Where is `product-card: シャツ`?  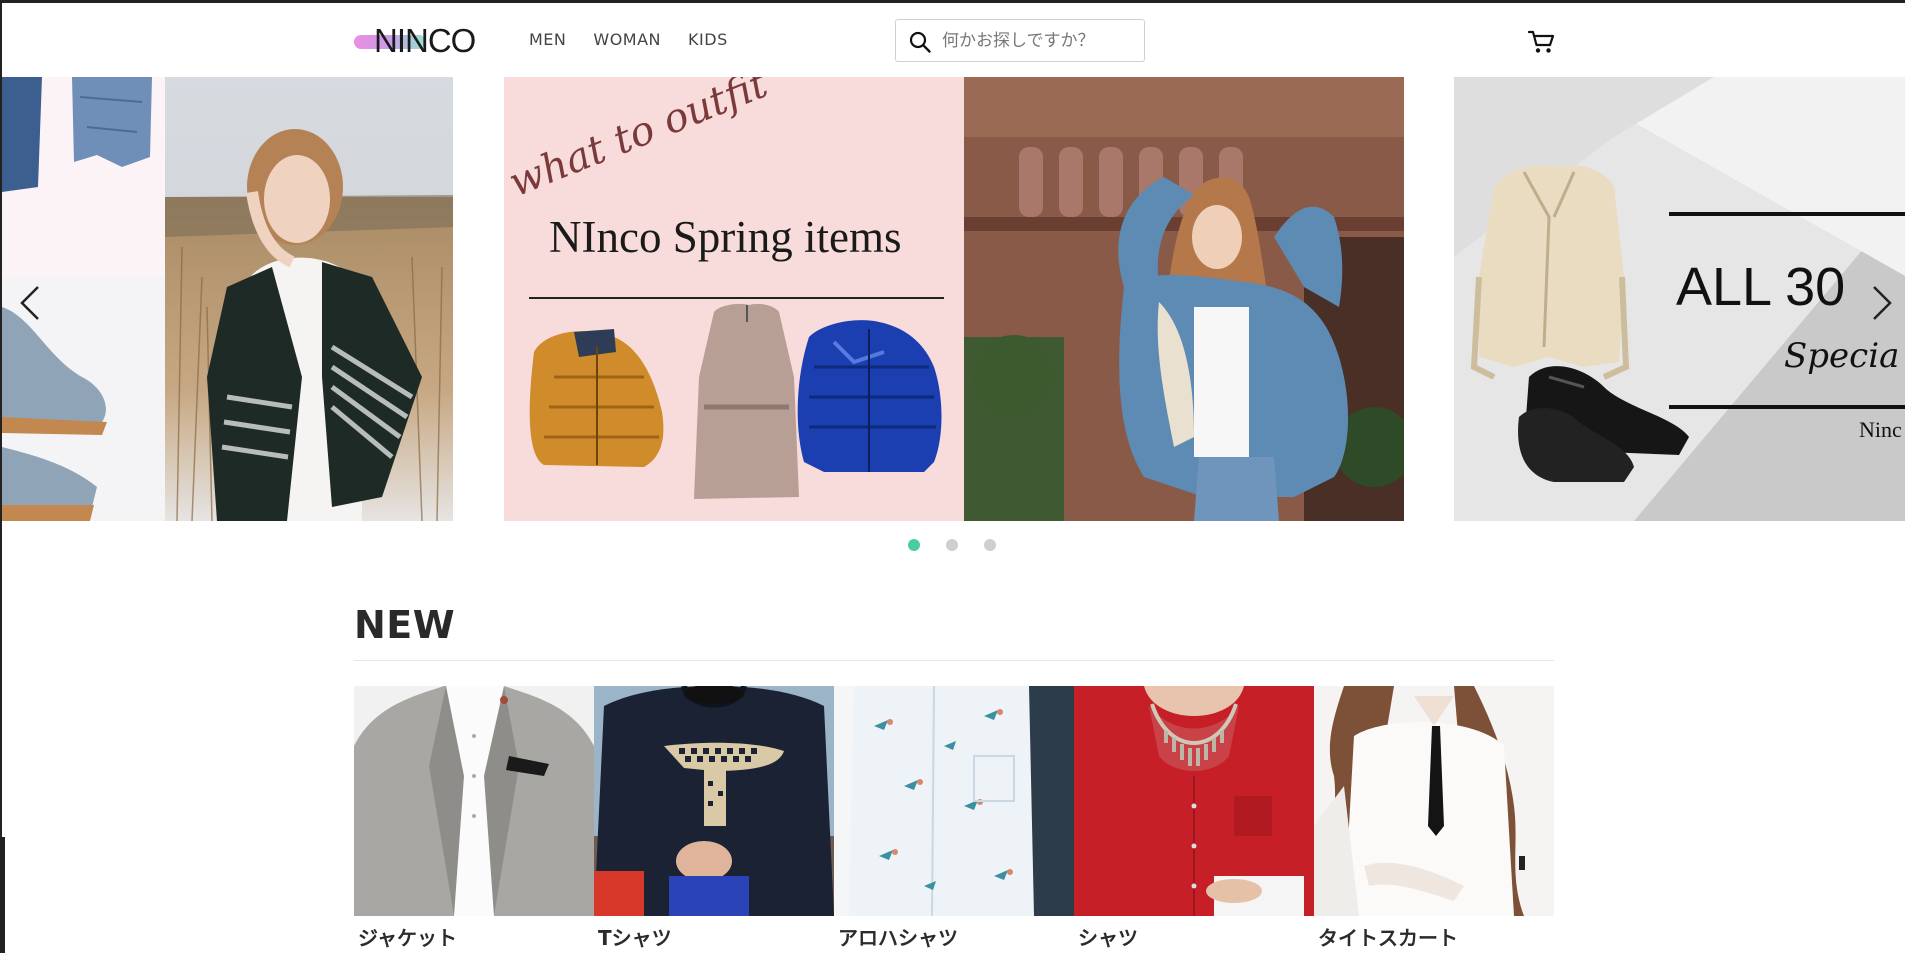 product-card: シャツ is located at coordinates (1194, 818).